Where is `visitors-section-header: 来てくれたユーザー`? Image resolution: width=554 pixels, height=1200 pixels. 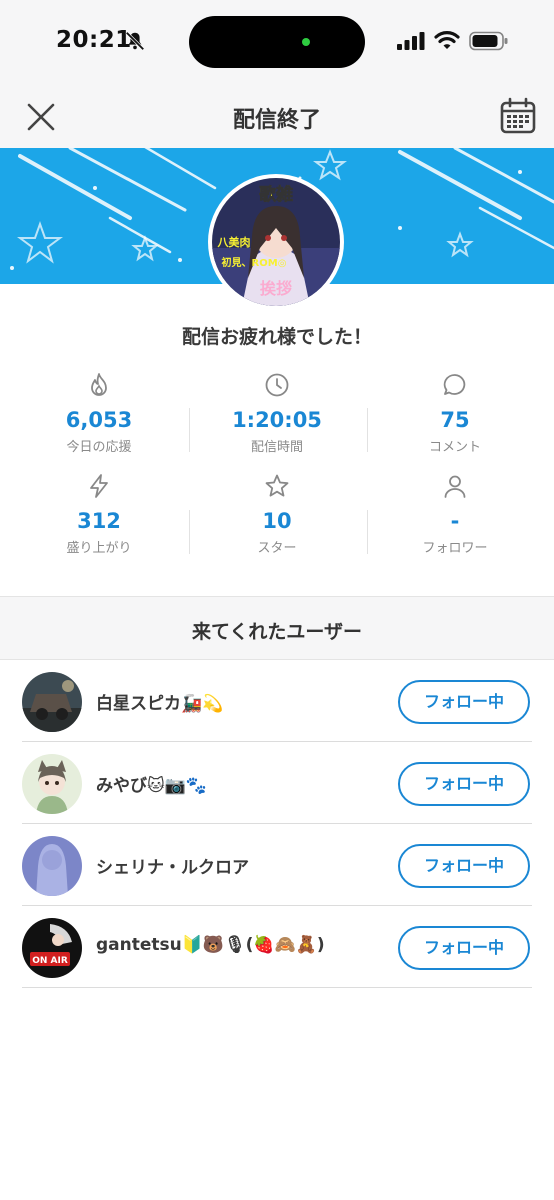 visitors-section-header: 来てくれたユーザー is located at coordinates (277, 628).